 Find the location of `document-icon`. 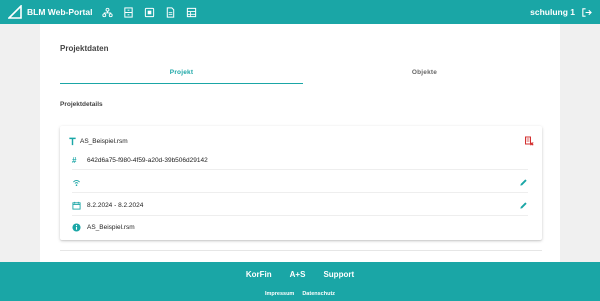

document-icon is located at coordinates (170, 12).